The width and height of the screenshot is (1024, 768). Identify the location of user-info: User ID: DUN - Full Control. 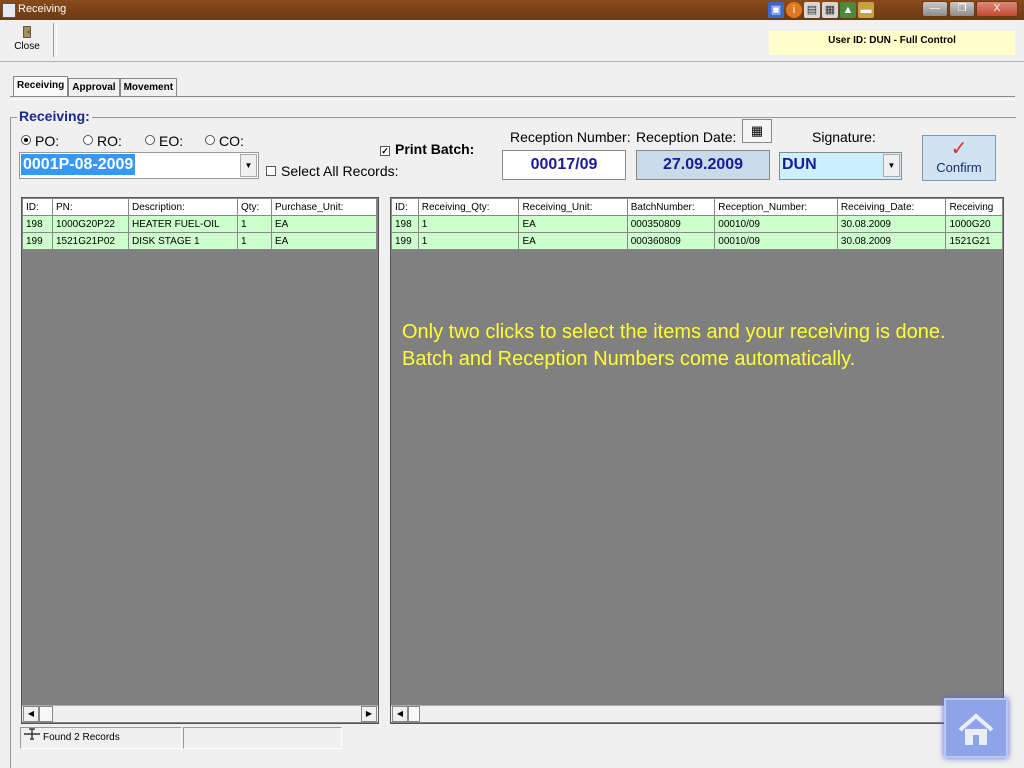
(892, 43).